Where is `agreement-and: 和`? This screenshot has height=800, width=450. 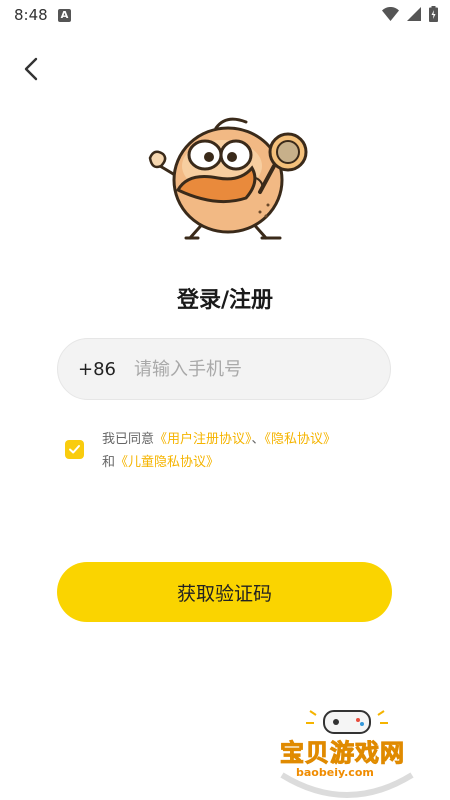
agreement-and: 和 is located at coordinates (109, 462).